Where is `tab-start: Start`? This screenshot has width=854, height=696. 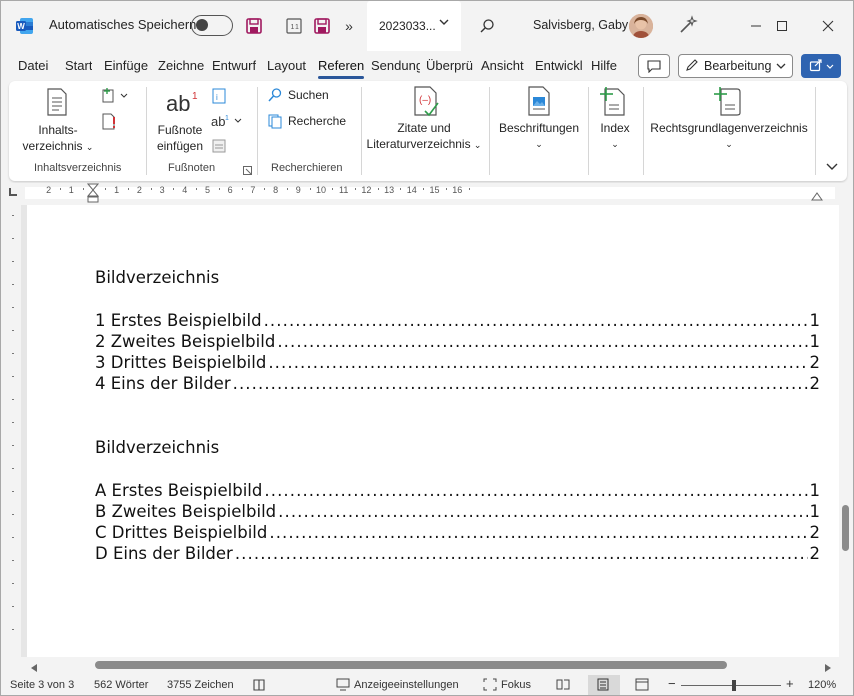 tab-start: Start is located at coordinates (78, 65).